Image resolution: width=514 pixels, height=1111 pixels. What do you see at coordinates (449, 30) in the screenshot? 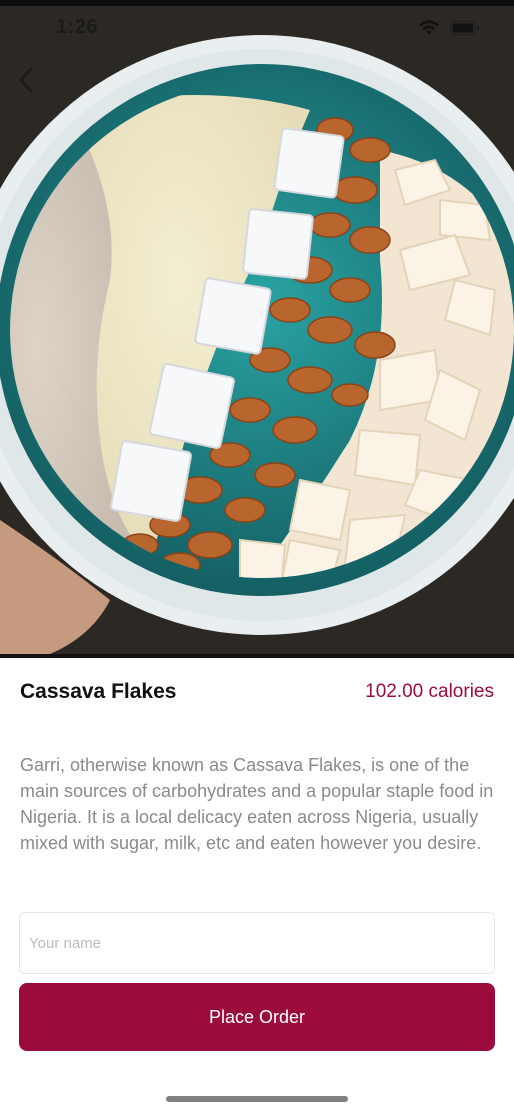
I see `status-icons` at bounding box center [449, 30].